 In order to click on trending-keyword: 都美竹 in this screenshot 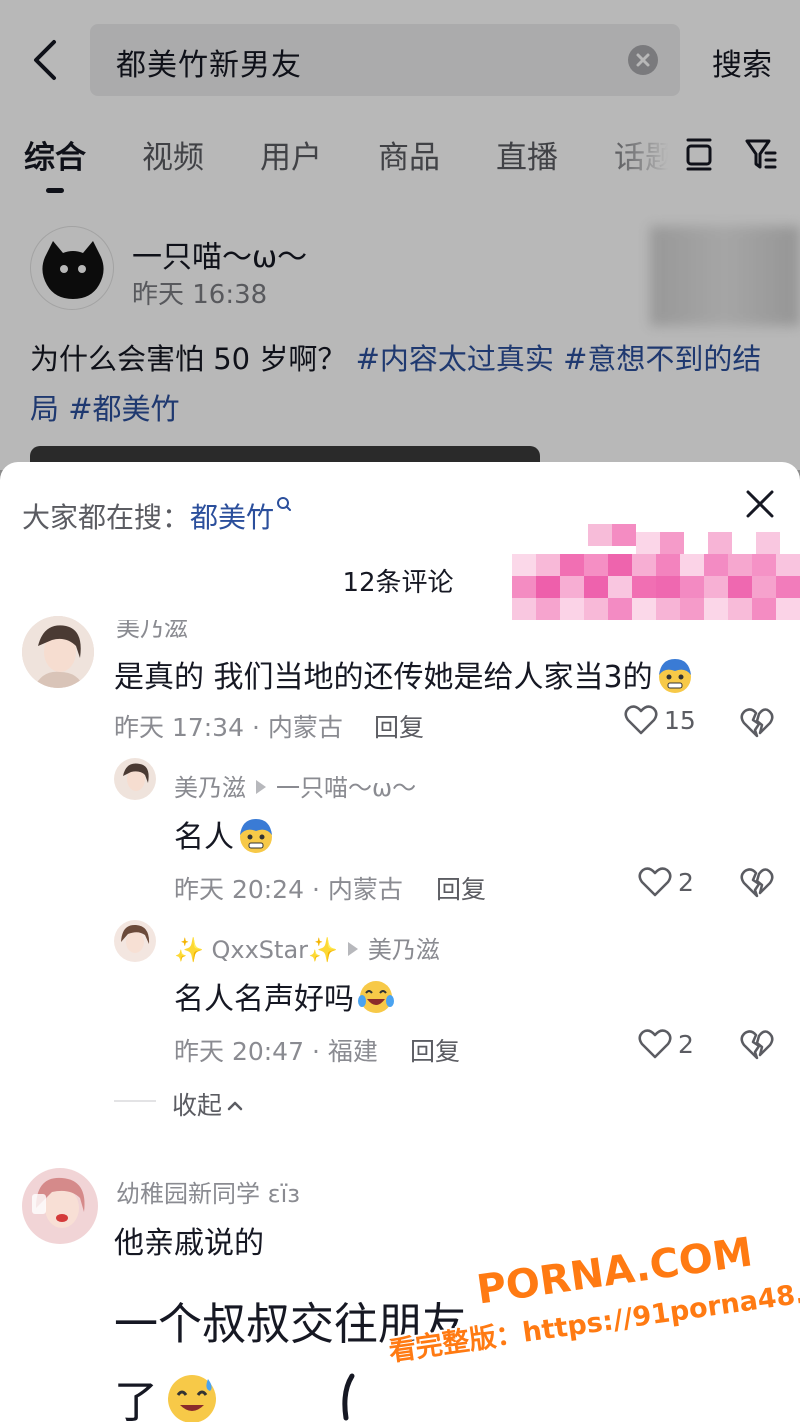, I will do `click(232, 517)`.